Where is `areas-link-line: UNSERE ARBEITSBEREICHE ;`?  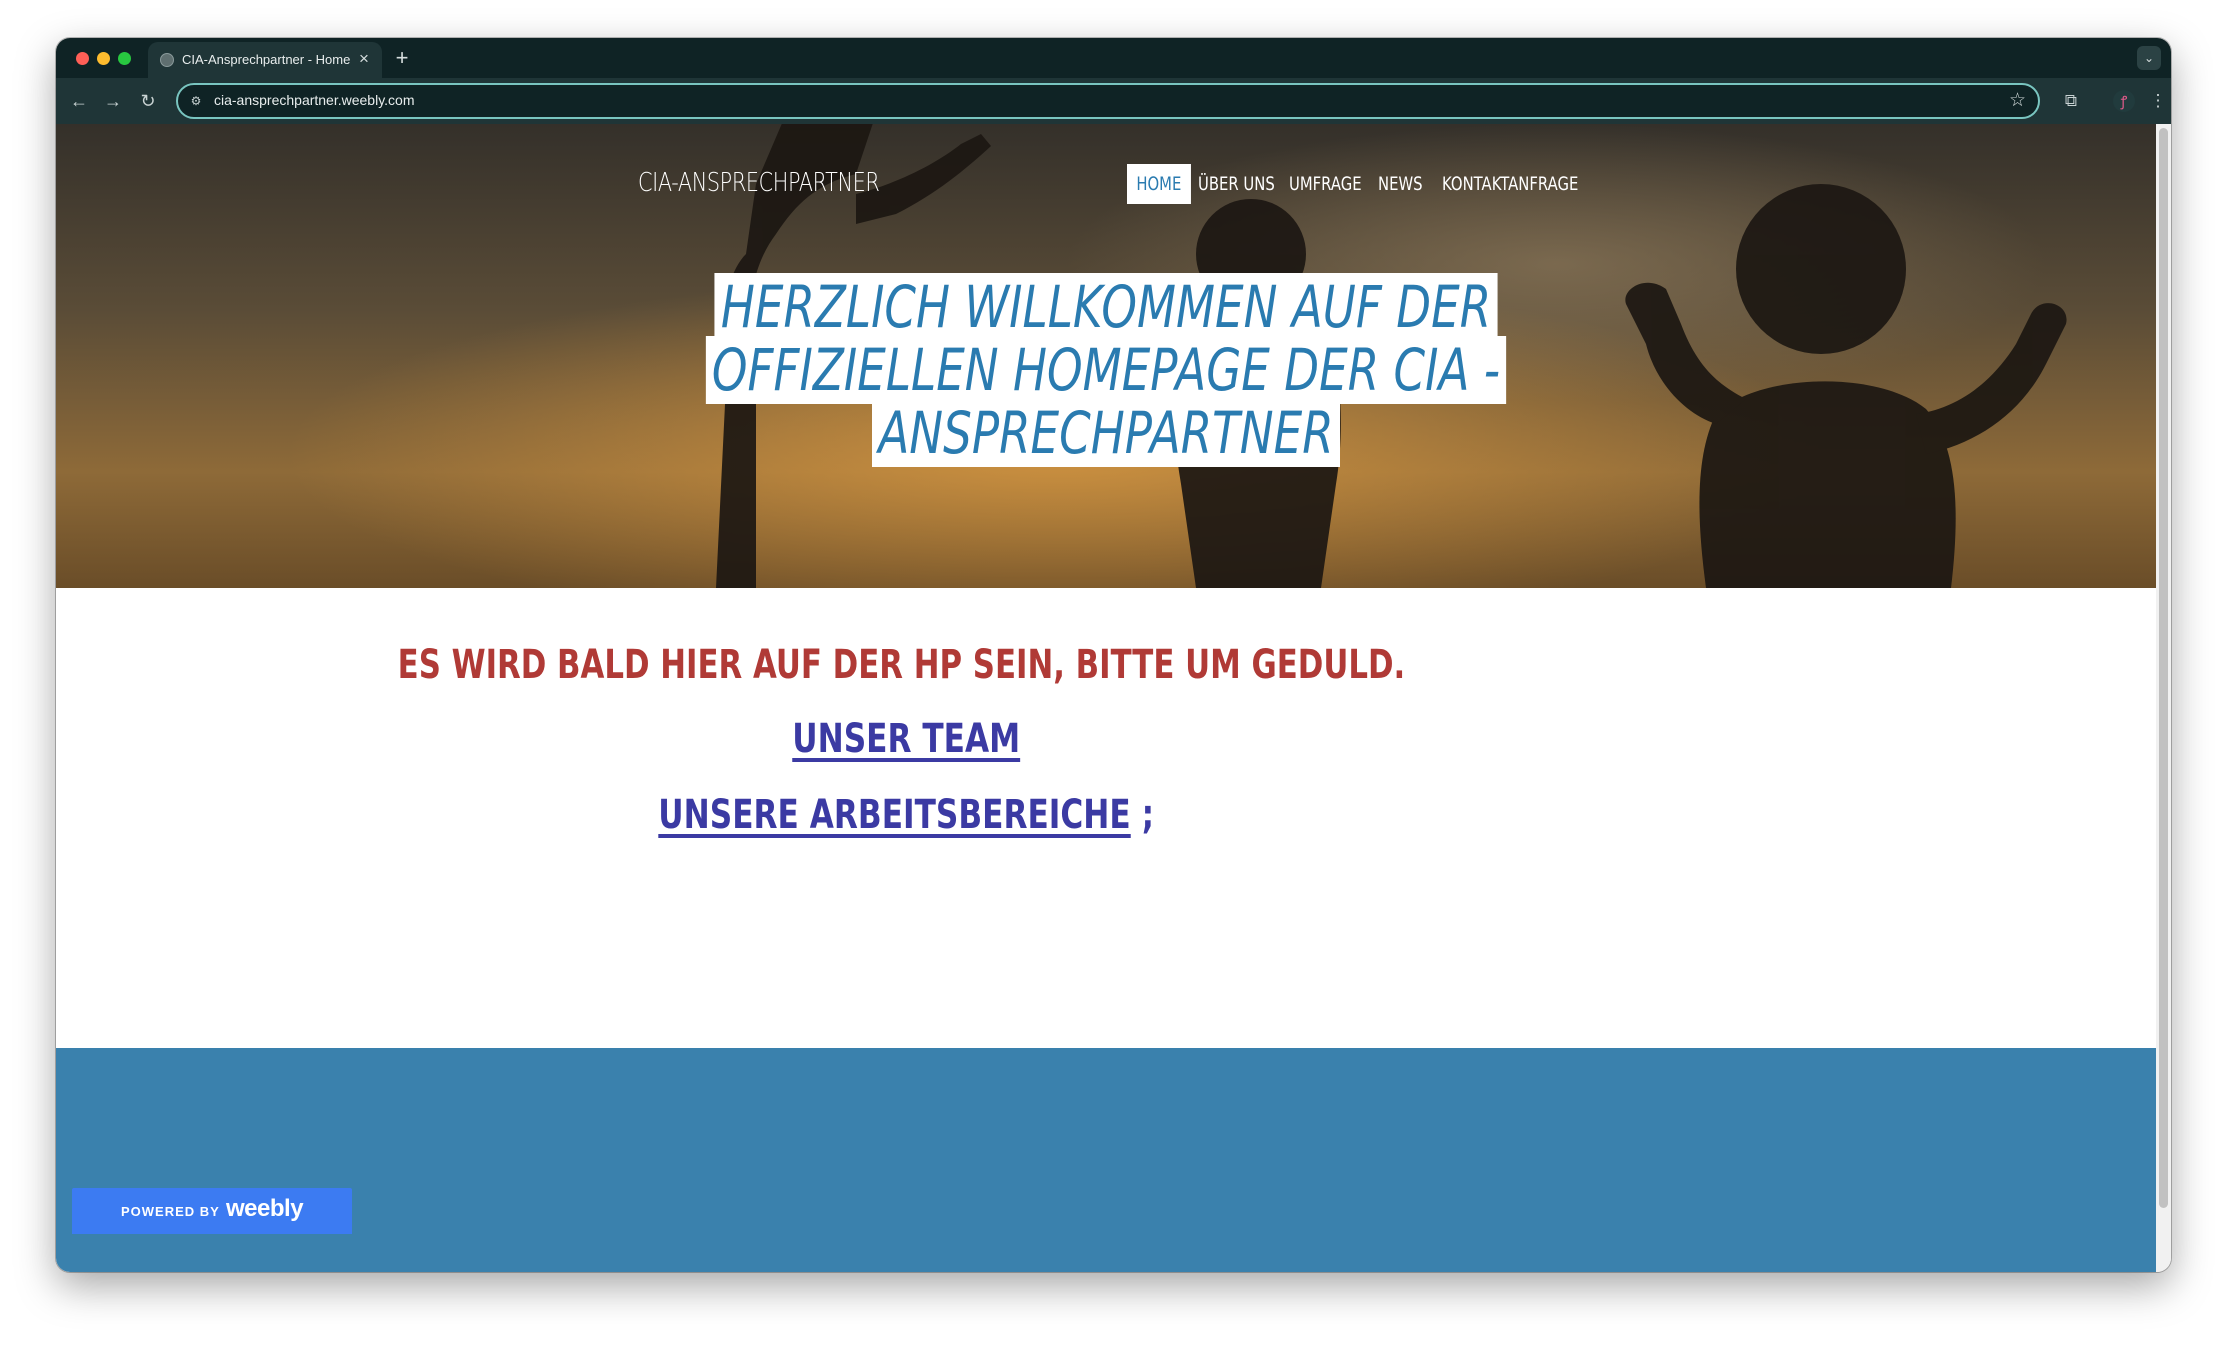 areas-link-line: UNSERE ARBEITSBEREICHE ; is located at coordinates (906, 815).